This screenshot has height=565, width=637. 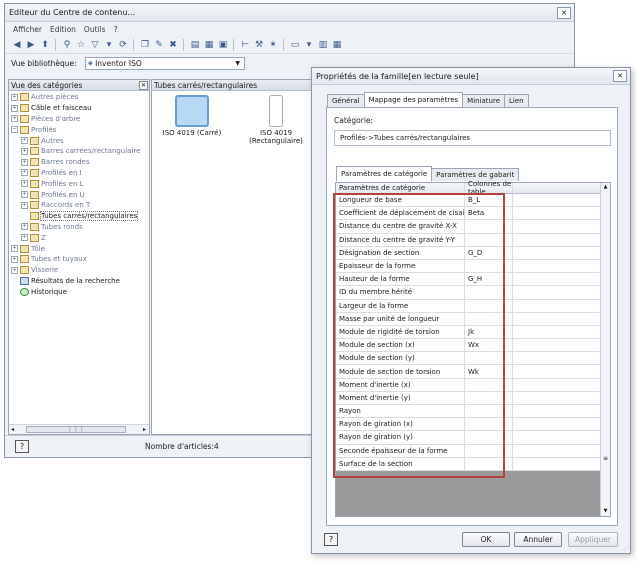 What do you see at coordinates (145, 45) in the screenshot?
I see `copy-icon: ❐` at bounding box center [145, 45].